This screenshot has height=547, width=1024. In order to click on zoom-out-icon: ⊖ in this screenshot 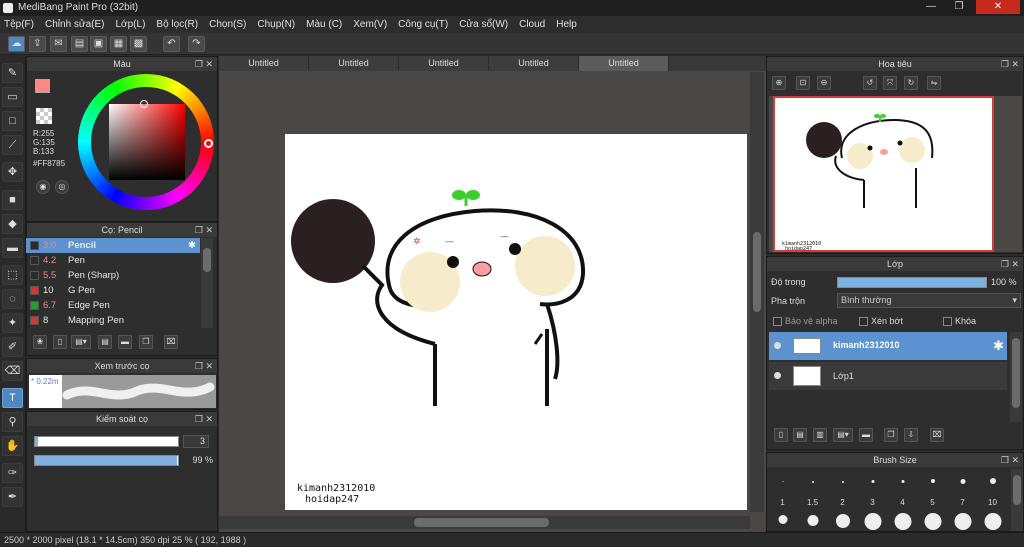, I will do `click(824, 83)`.